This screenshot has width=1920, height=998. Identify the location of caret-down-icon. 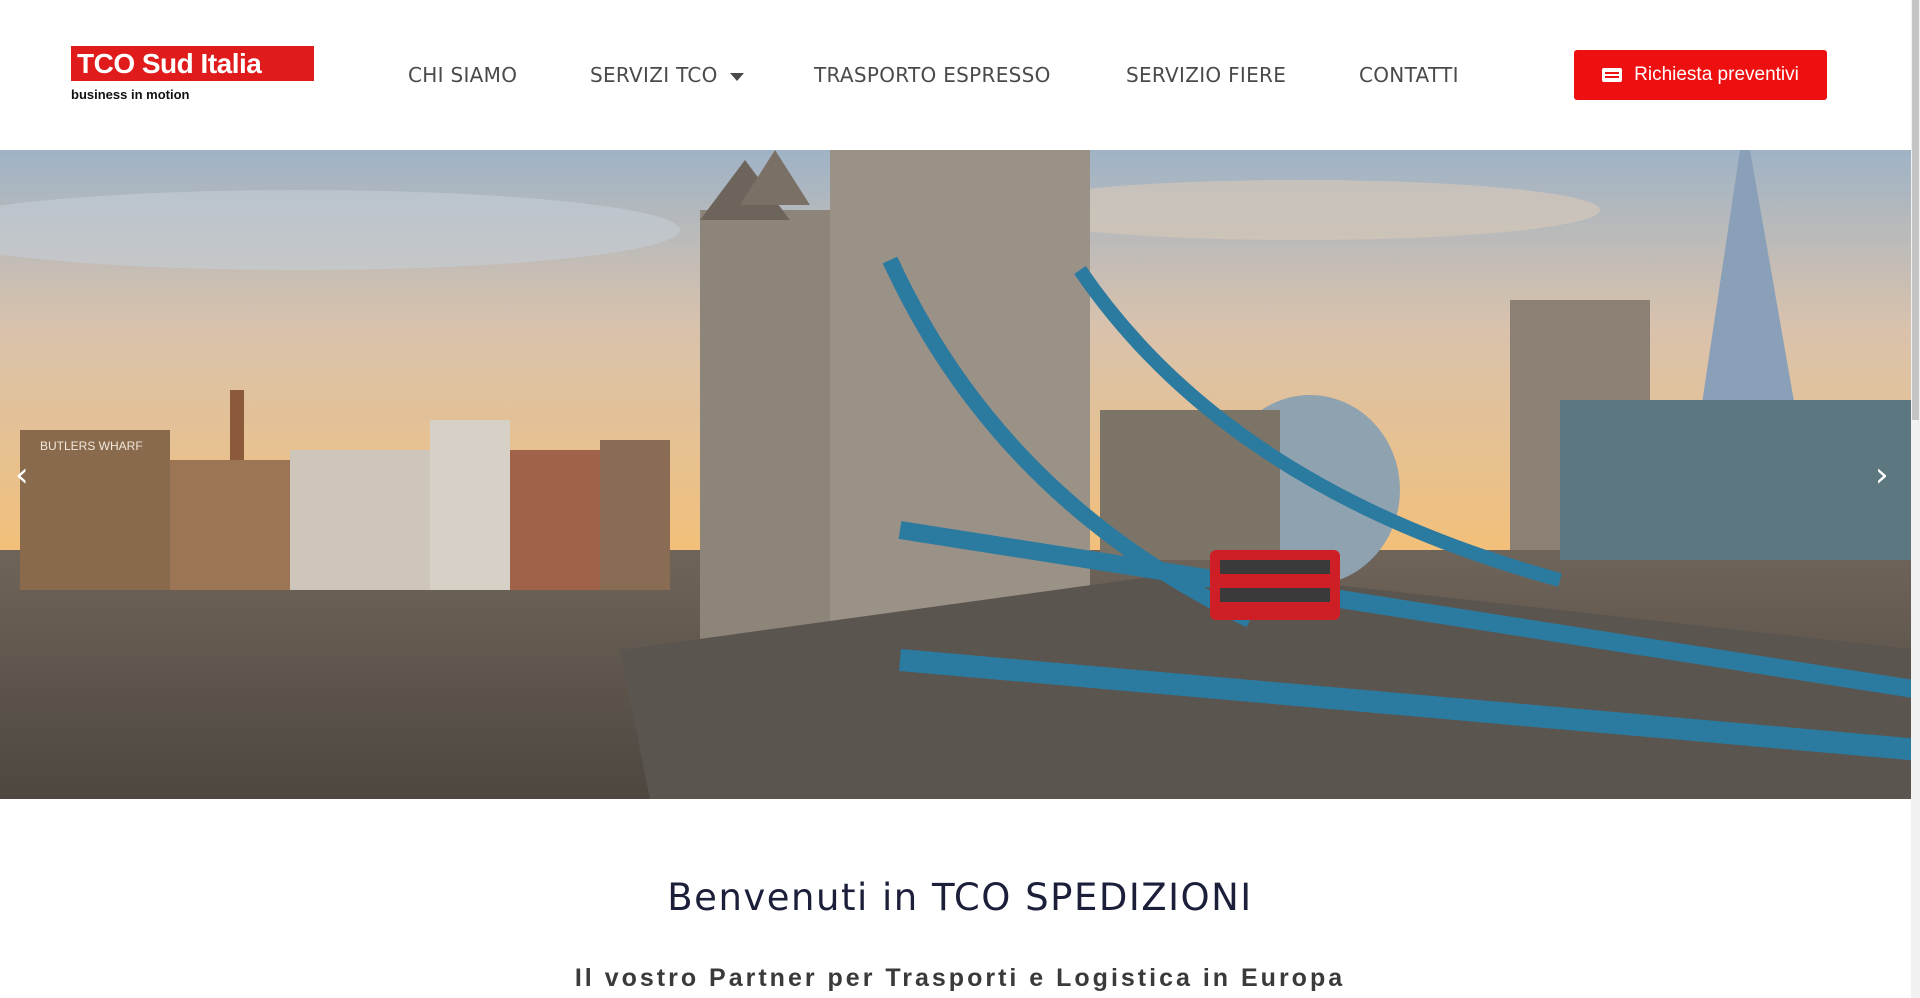
(736, 76).